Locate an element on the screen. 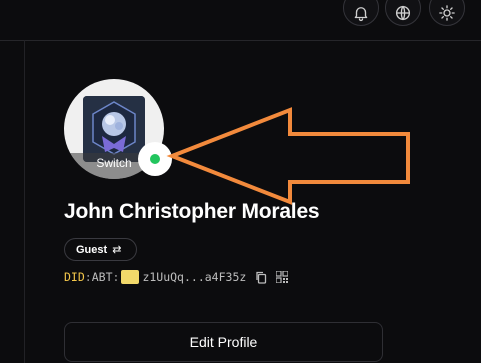 This screenshot has width=481, height=363. edit-profile-button: Edit Profile is located at coordinates (223, 342).